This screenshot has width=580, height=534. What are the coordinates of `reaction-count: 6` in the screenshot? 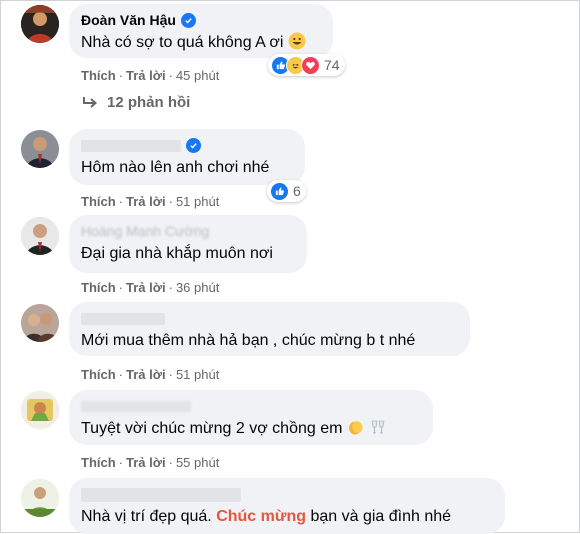 It's located at (297, 191).